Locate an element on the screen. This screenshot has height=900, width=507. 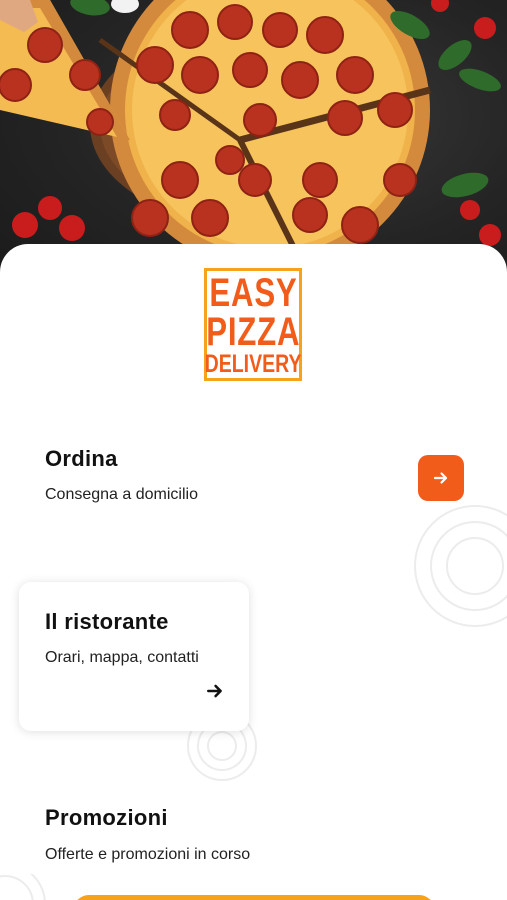
restaurant-card: Il ristorante Orari, mappa, contatti is located at coordinates (134, 656).